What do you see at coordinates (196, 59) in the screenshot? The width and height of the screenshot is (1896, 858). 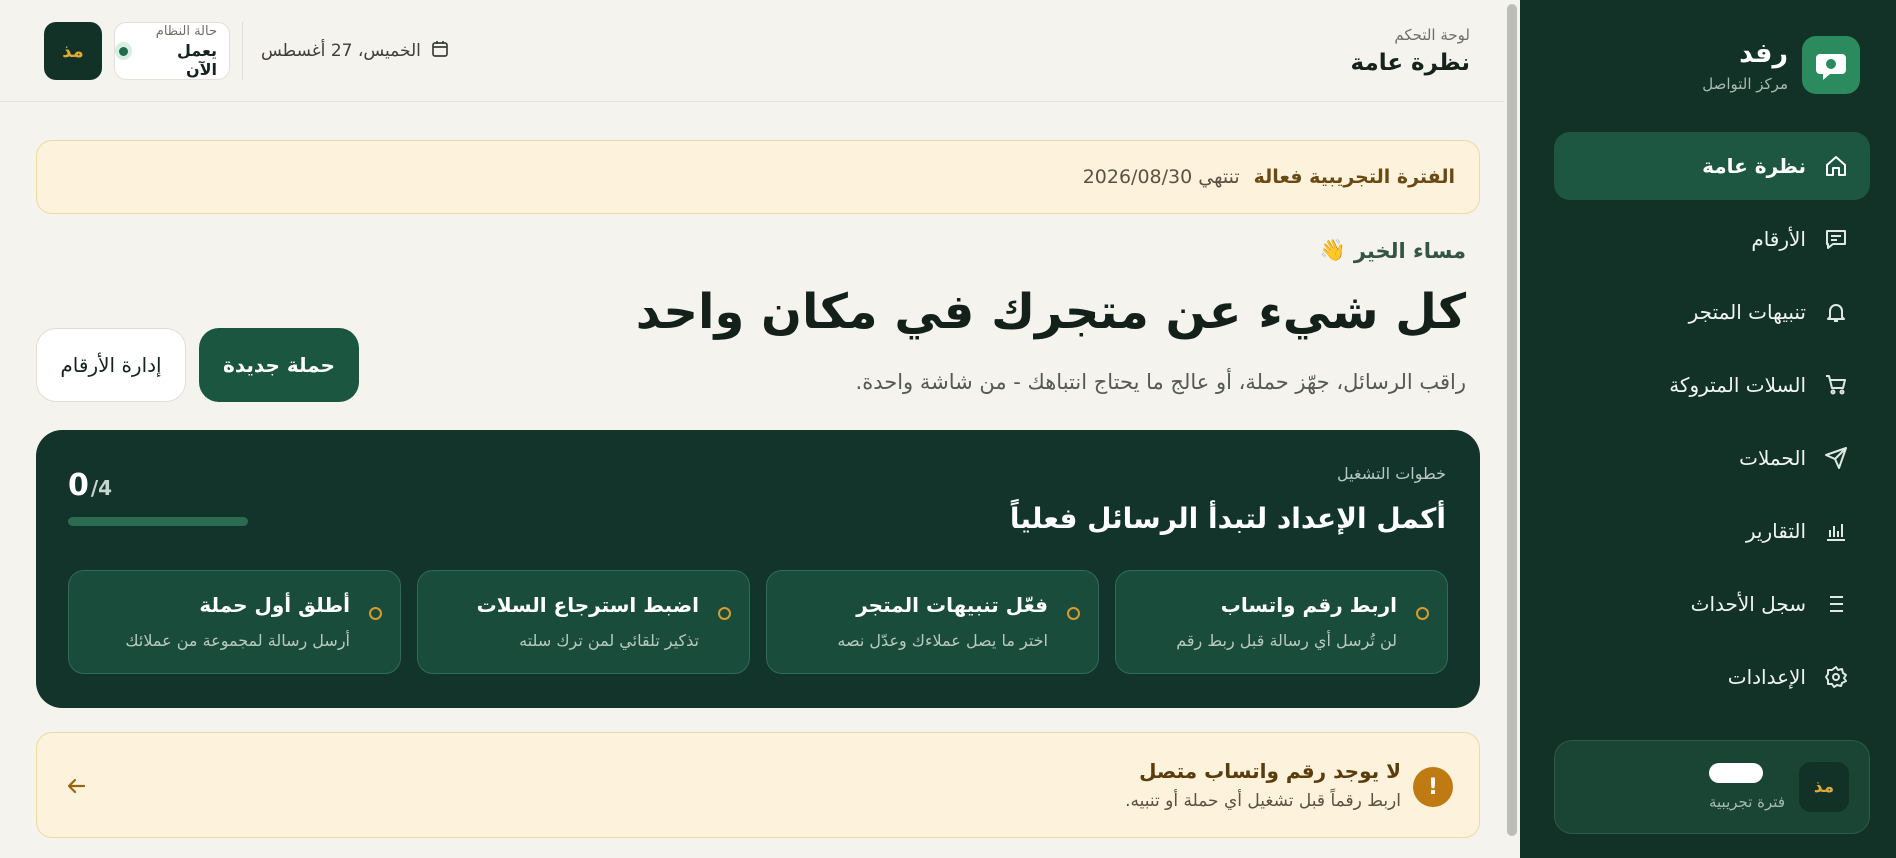 I see `status-value: يعمل الآن` at bounding box center [196, 59].